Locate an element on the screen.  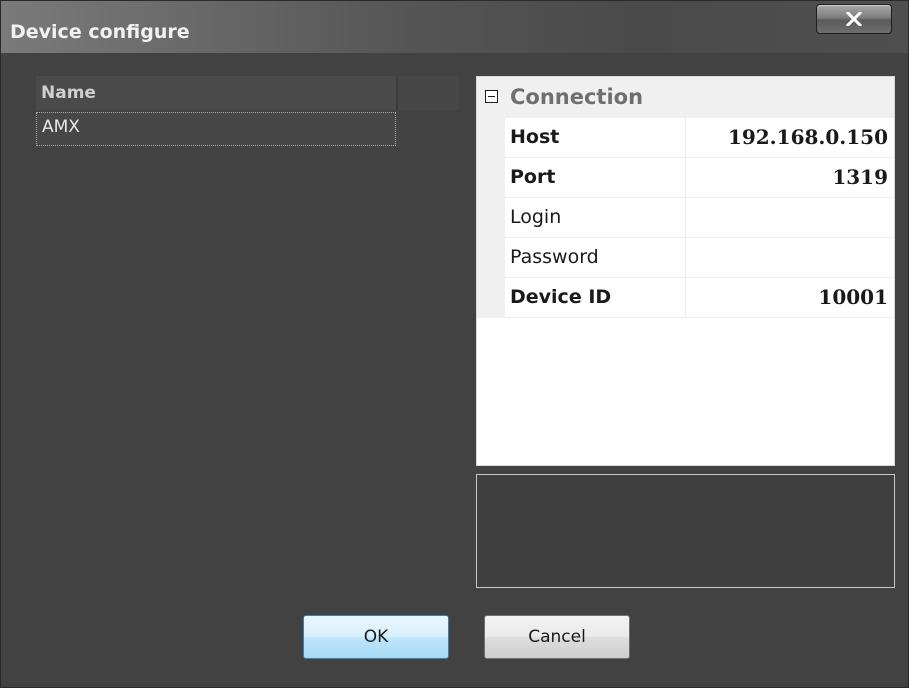
close-x-icon is located at coordinates (854, 19).